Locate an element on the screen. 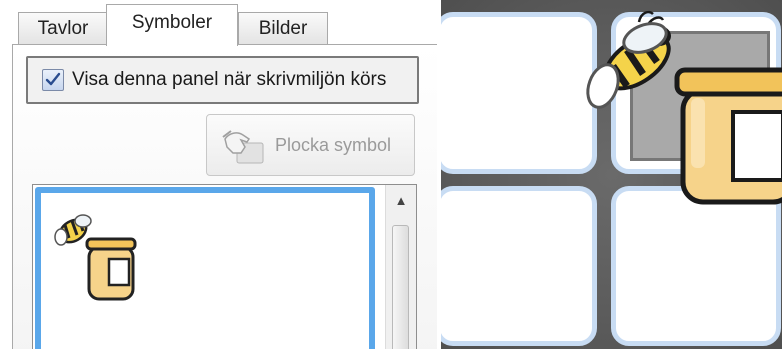 The width and height of the screenshot is (782, 349). show-panel-label: Visa denna panel när skrivmiljön körs is located at coordinates (229, 79).